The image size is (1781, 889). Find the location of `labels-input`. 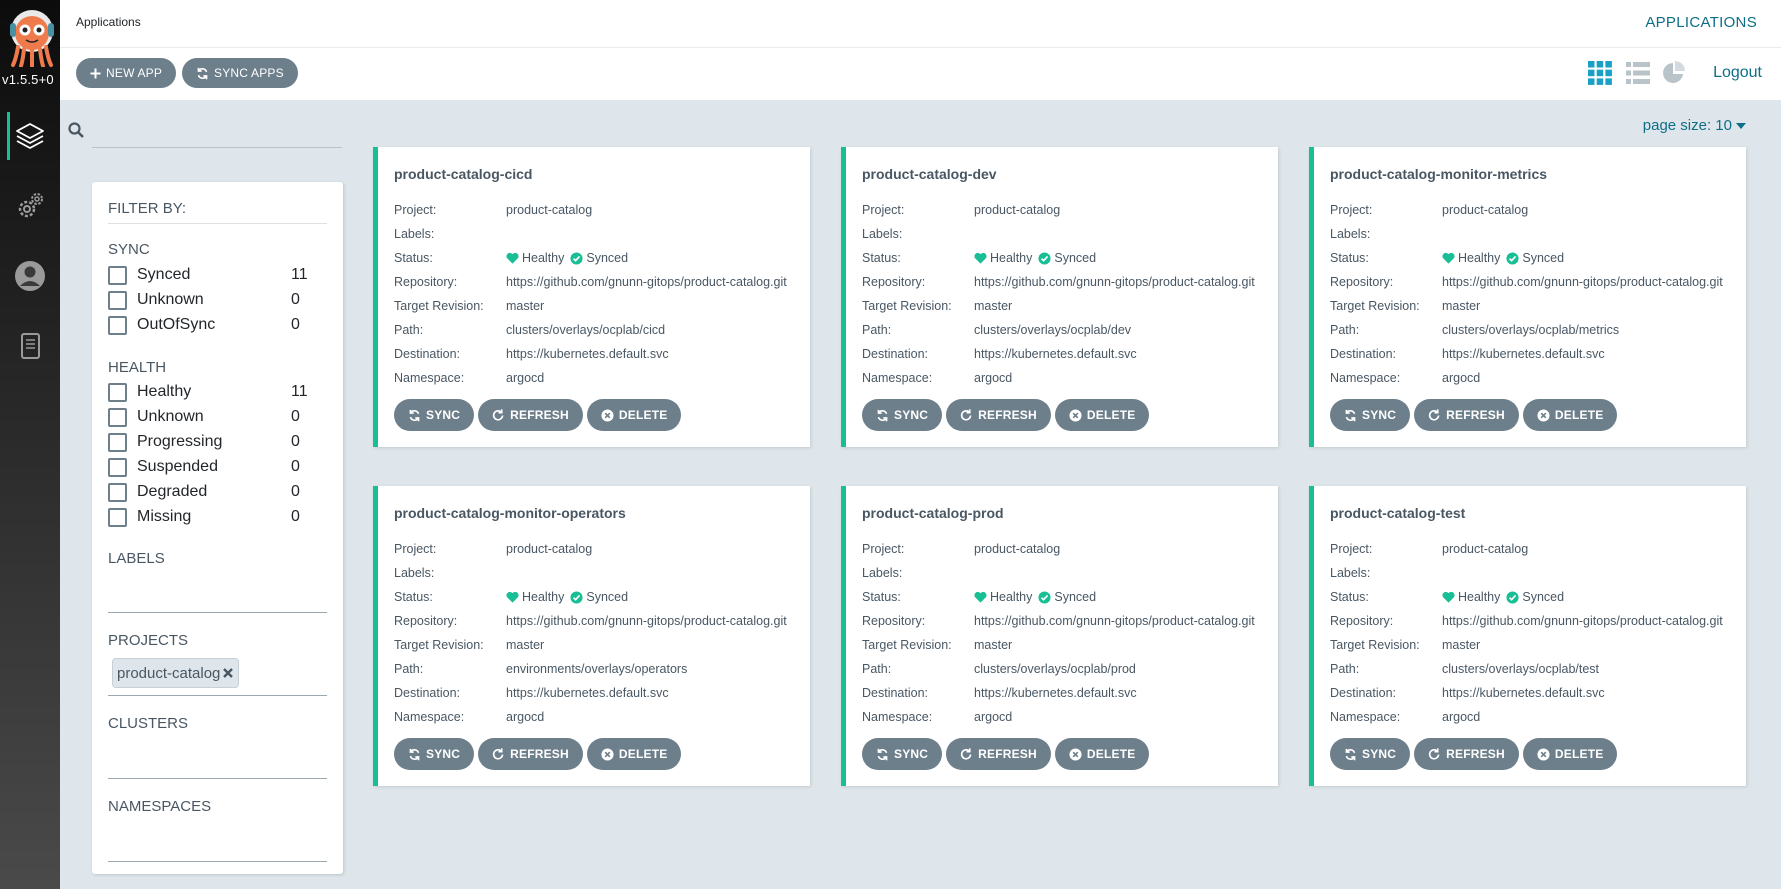

labels-input is located at coordinates (217, 612).